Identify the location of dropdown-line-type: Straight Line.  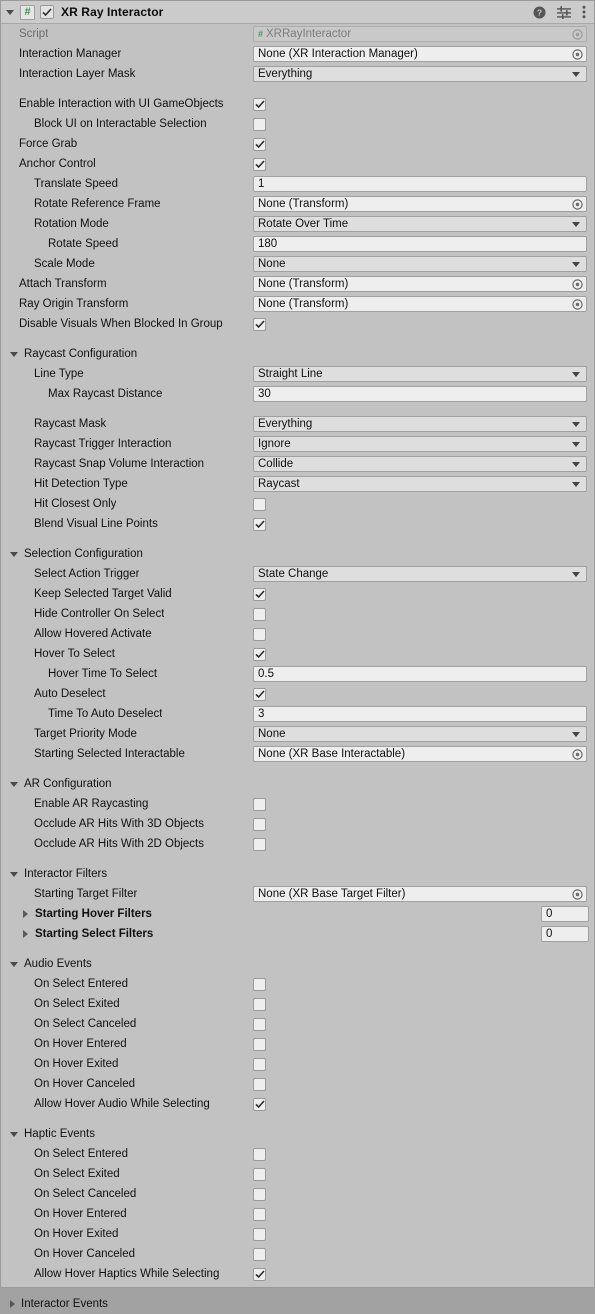
(420, 374).